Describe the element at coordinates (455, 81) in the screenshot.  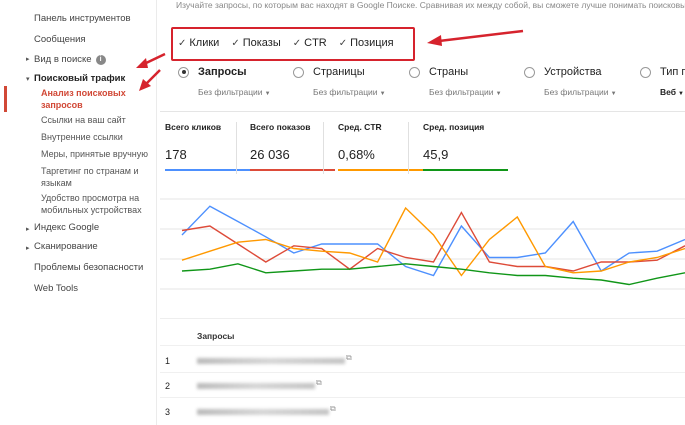
I see `dimension-countries: Страны Без фильтрации ▼` at that location.